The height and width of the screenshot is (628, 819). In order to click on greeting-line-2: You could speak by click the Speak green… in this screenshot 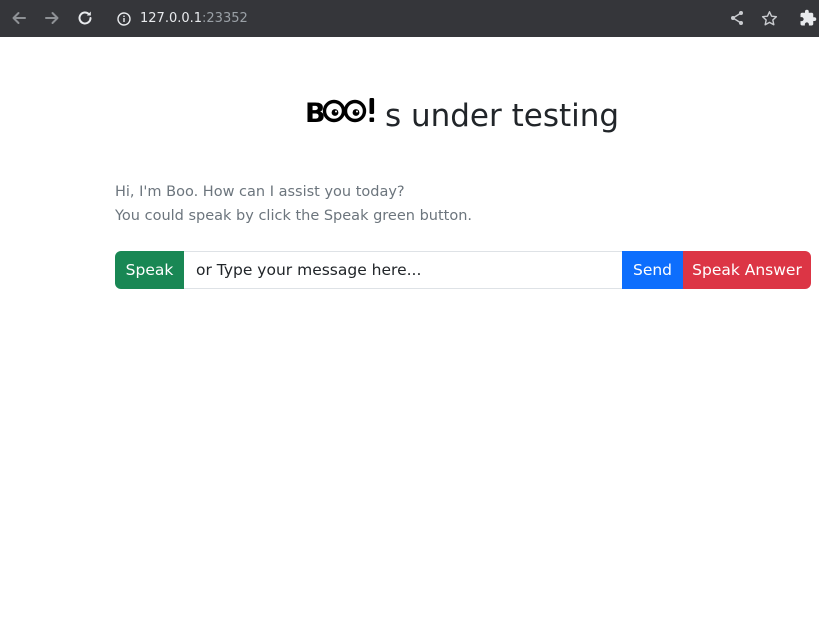, I will do `click(293, 216)`.